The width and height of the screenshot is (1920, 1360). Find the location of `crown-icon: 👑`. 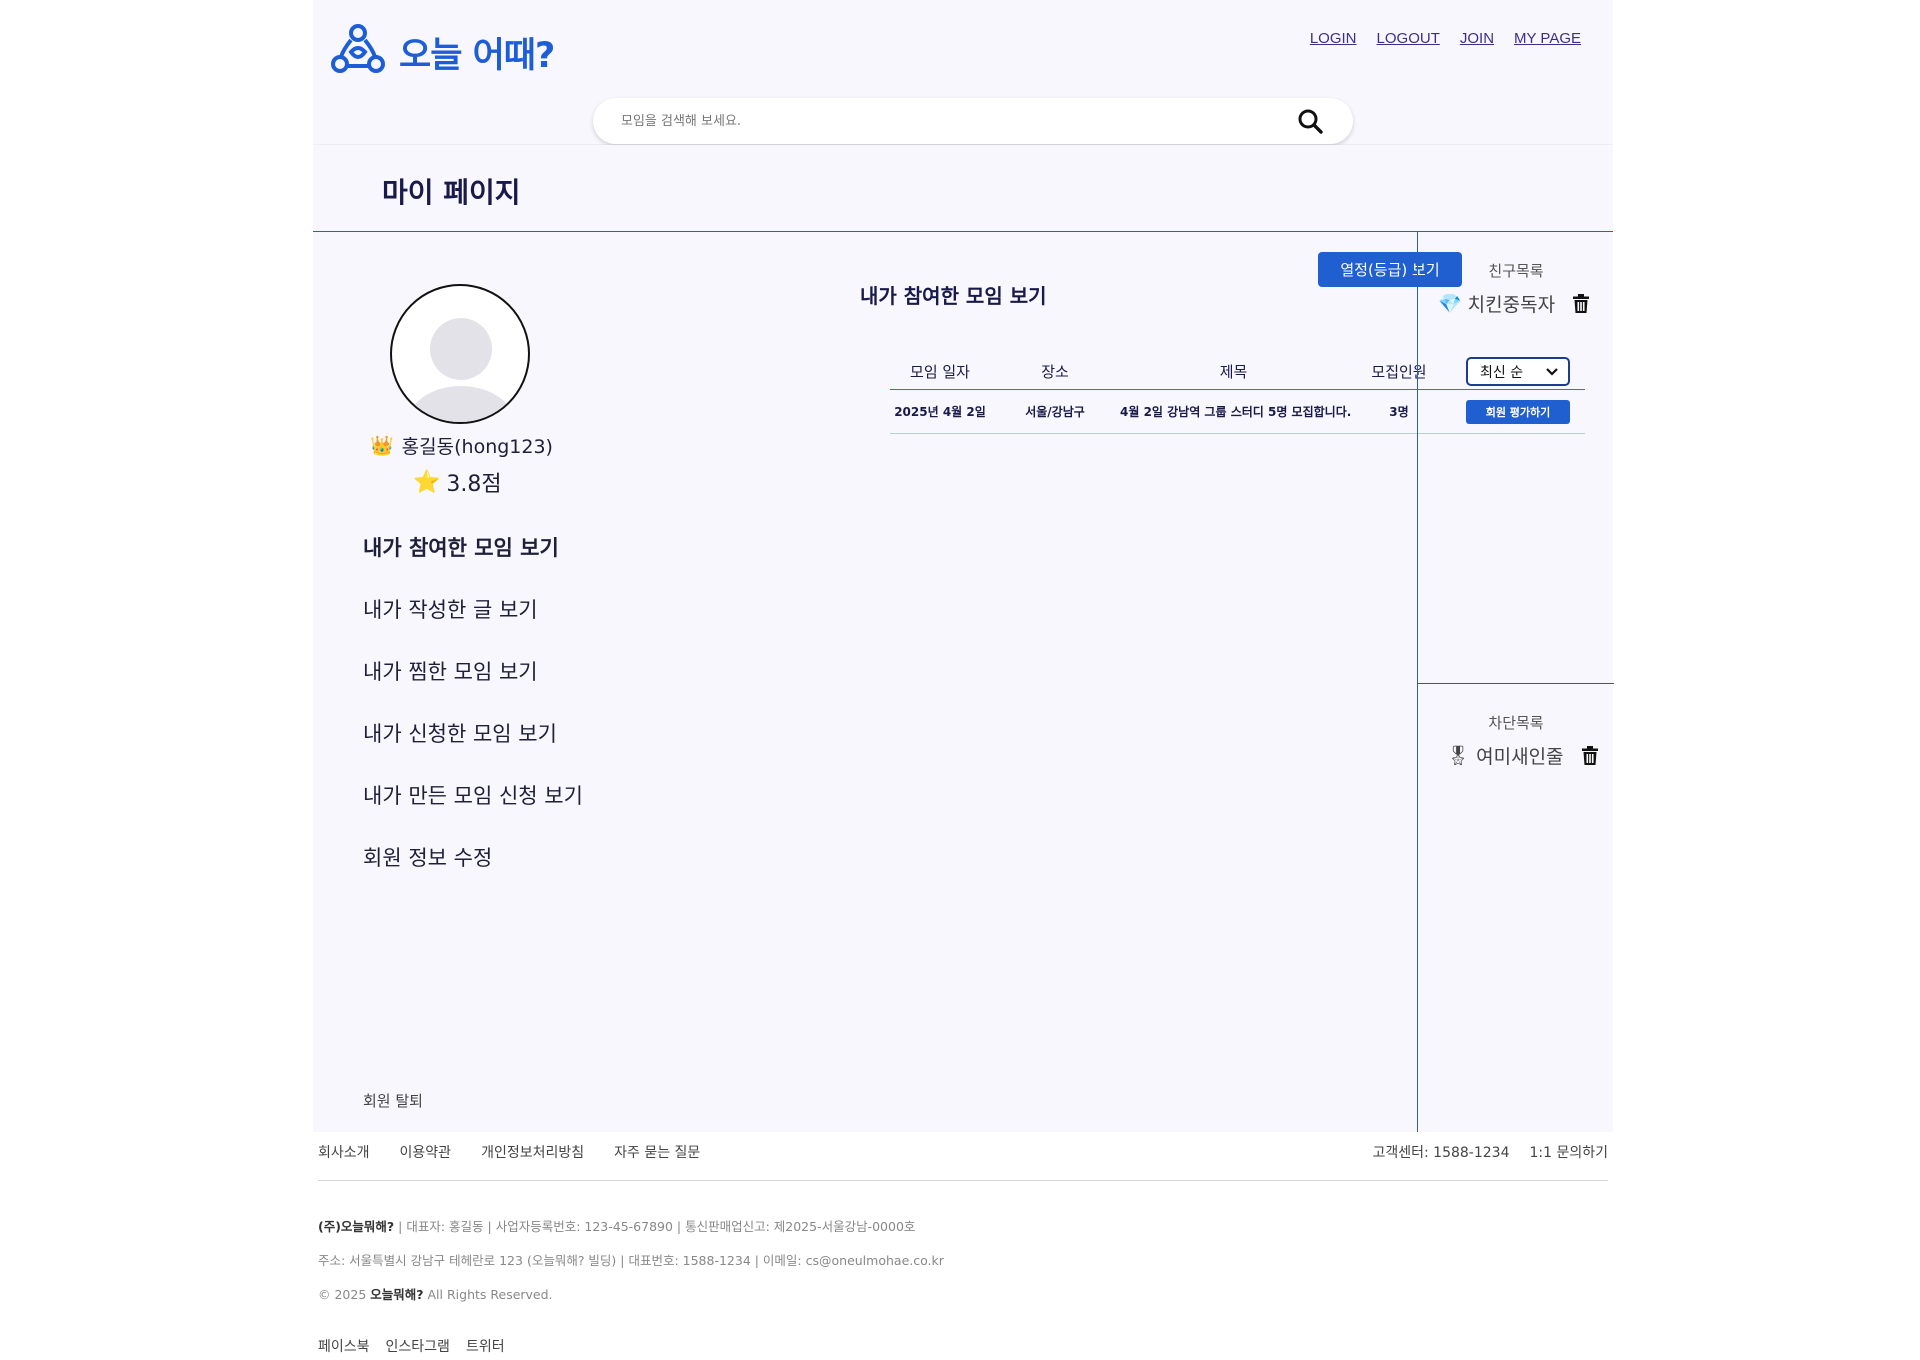

crown-icon: 👑 is located at coordinates (382, 446).